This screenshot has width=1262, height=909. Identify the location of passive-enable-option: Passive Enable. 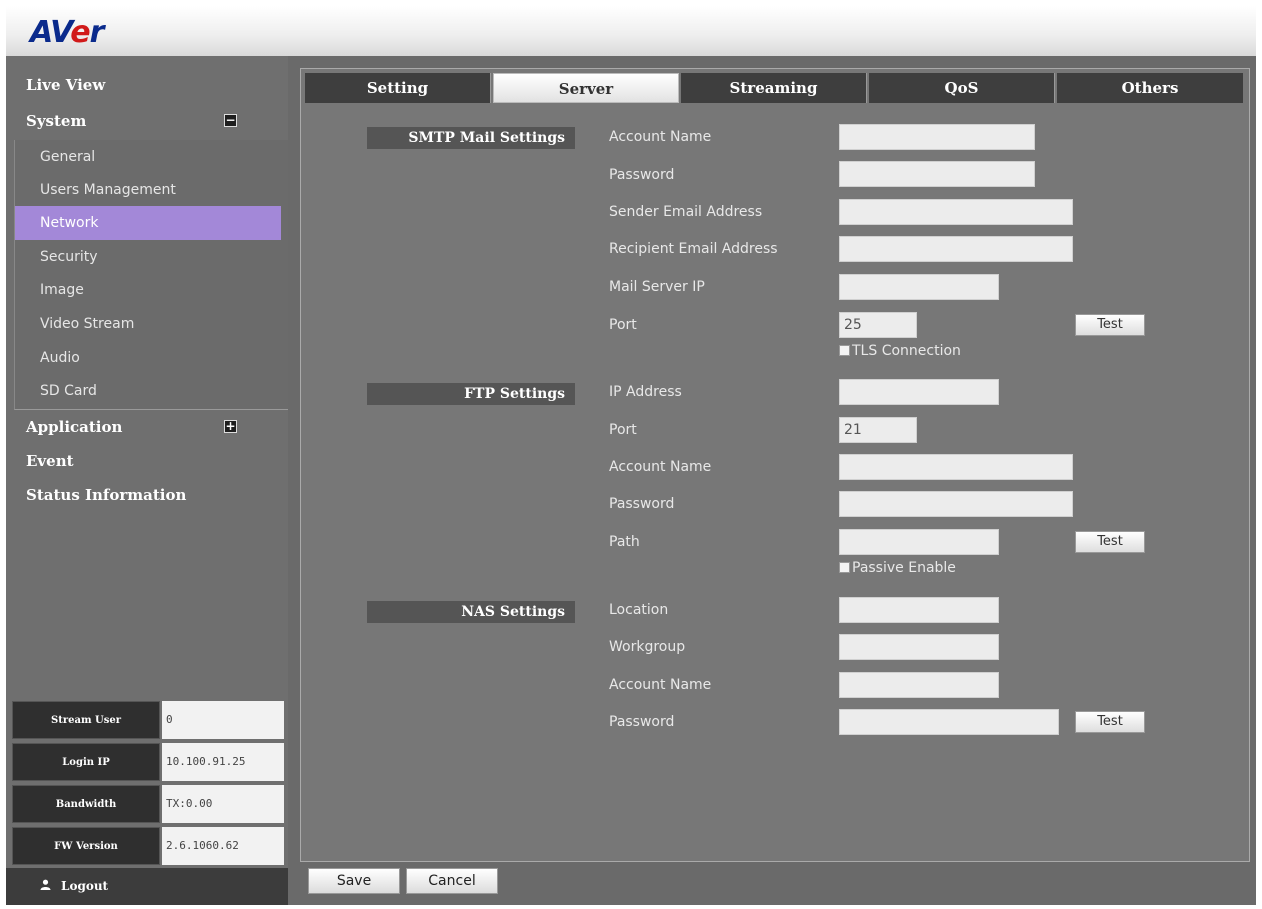
(897, 568).